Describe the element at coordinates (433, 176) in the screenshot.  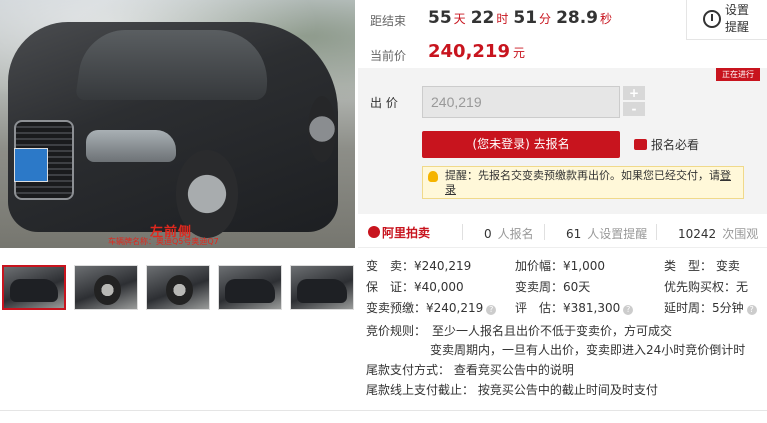
I see `lightbulb-icon` at that location.